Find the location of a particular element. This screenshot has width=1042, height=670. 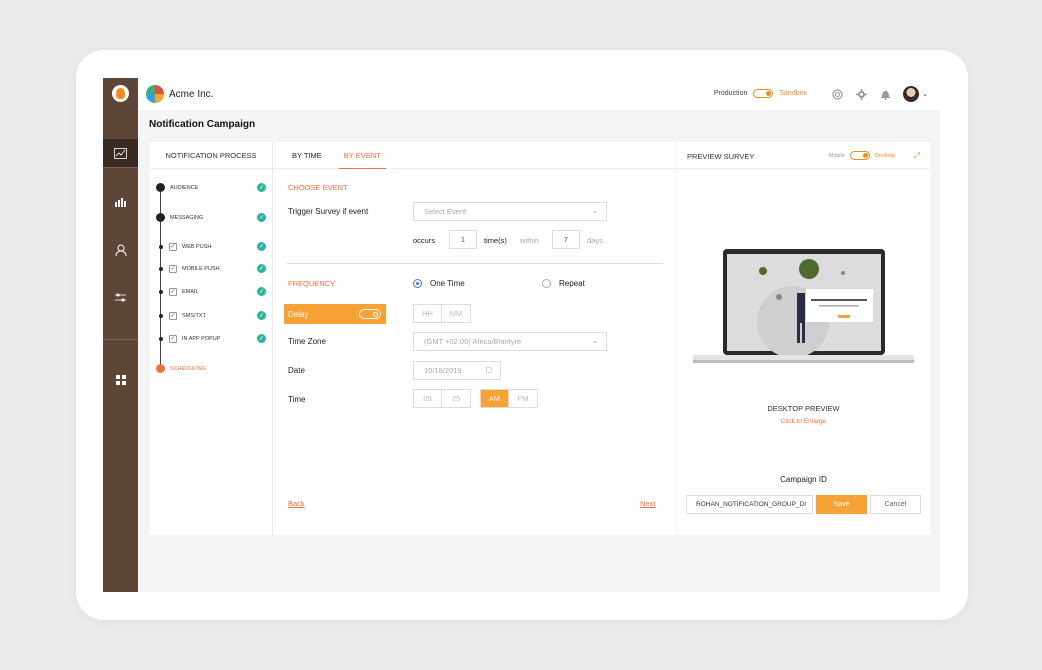

step-web-push: ✓ WEB PUSH ✓ is located at coordinates (211, 246).